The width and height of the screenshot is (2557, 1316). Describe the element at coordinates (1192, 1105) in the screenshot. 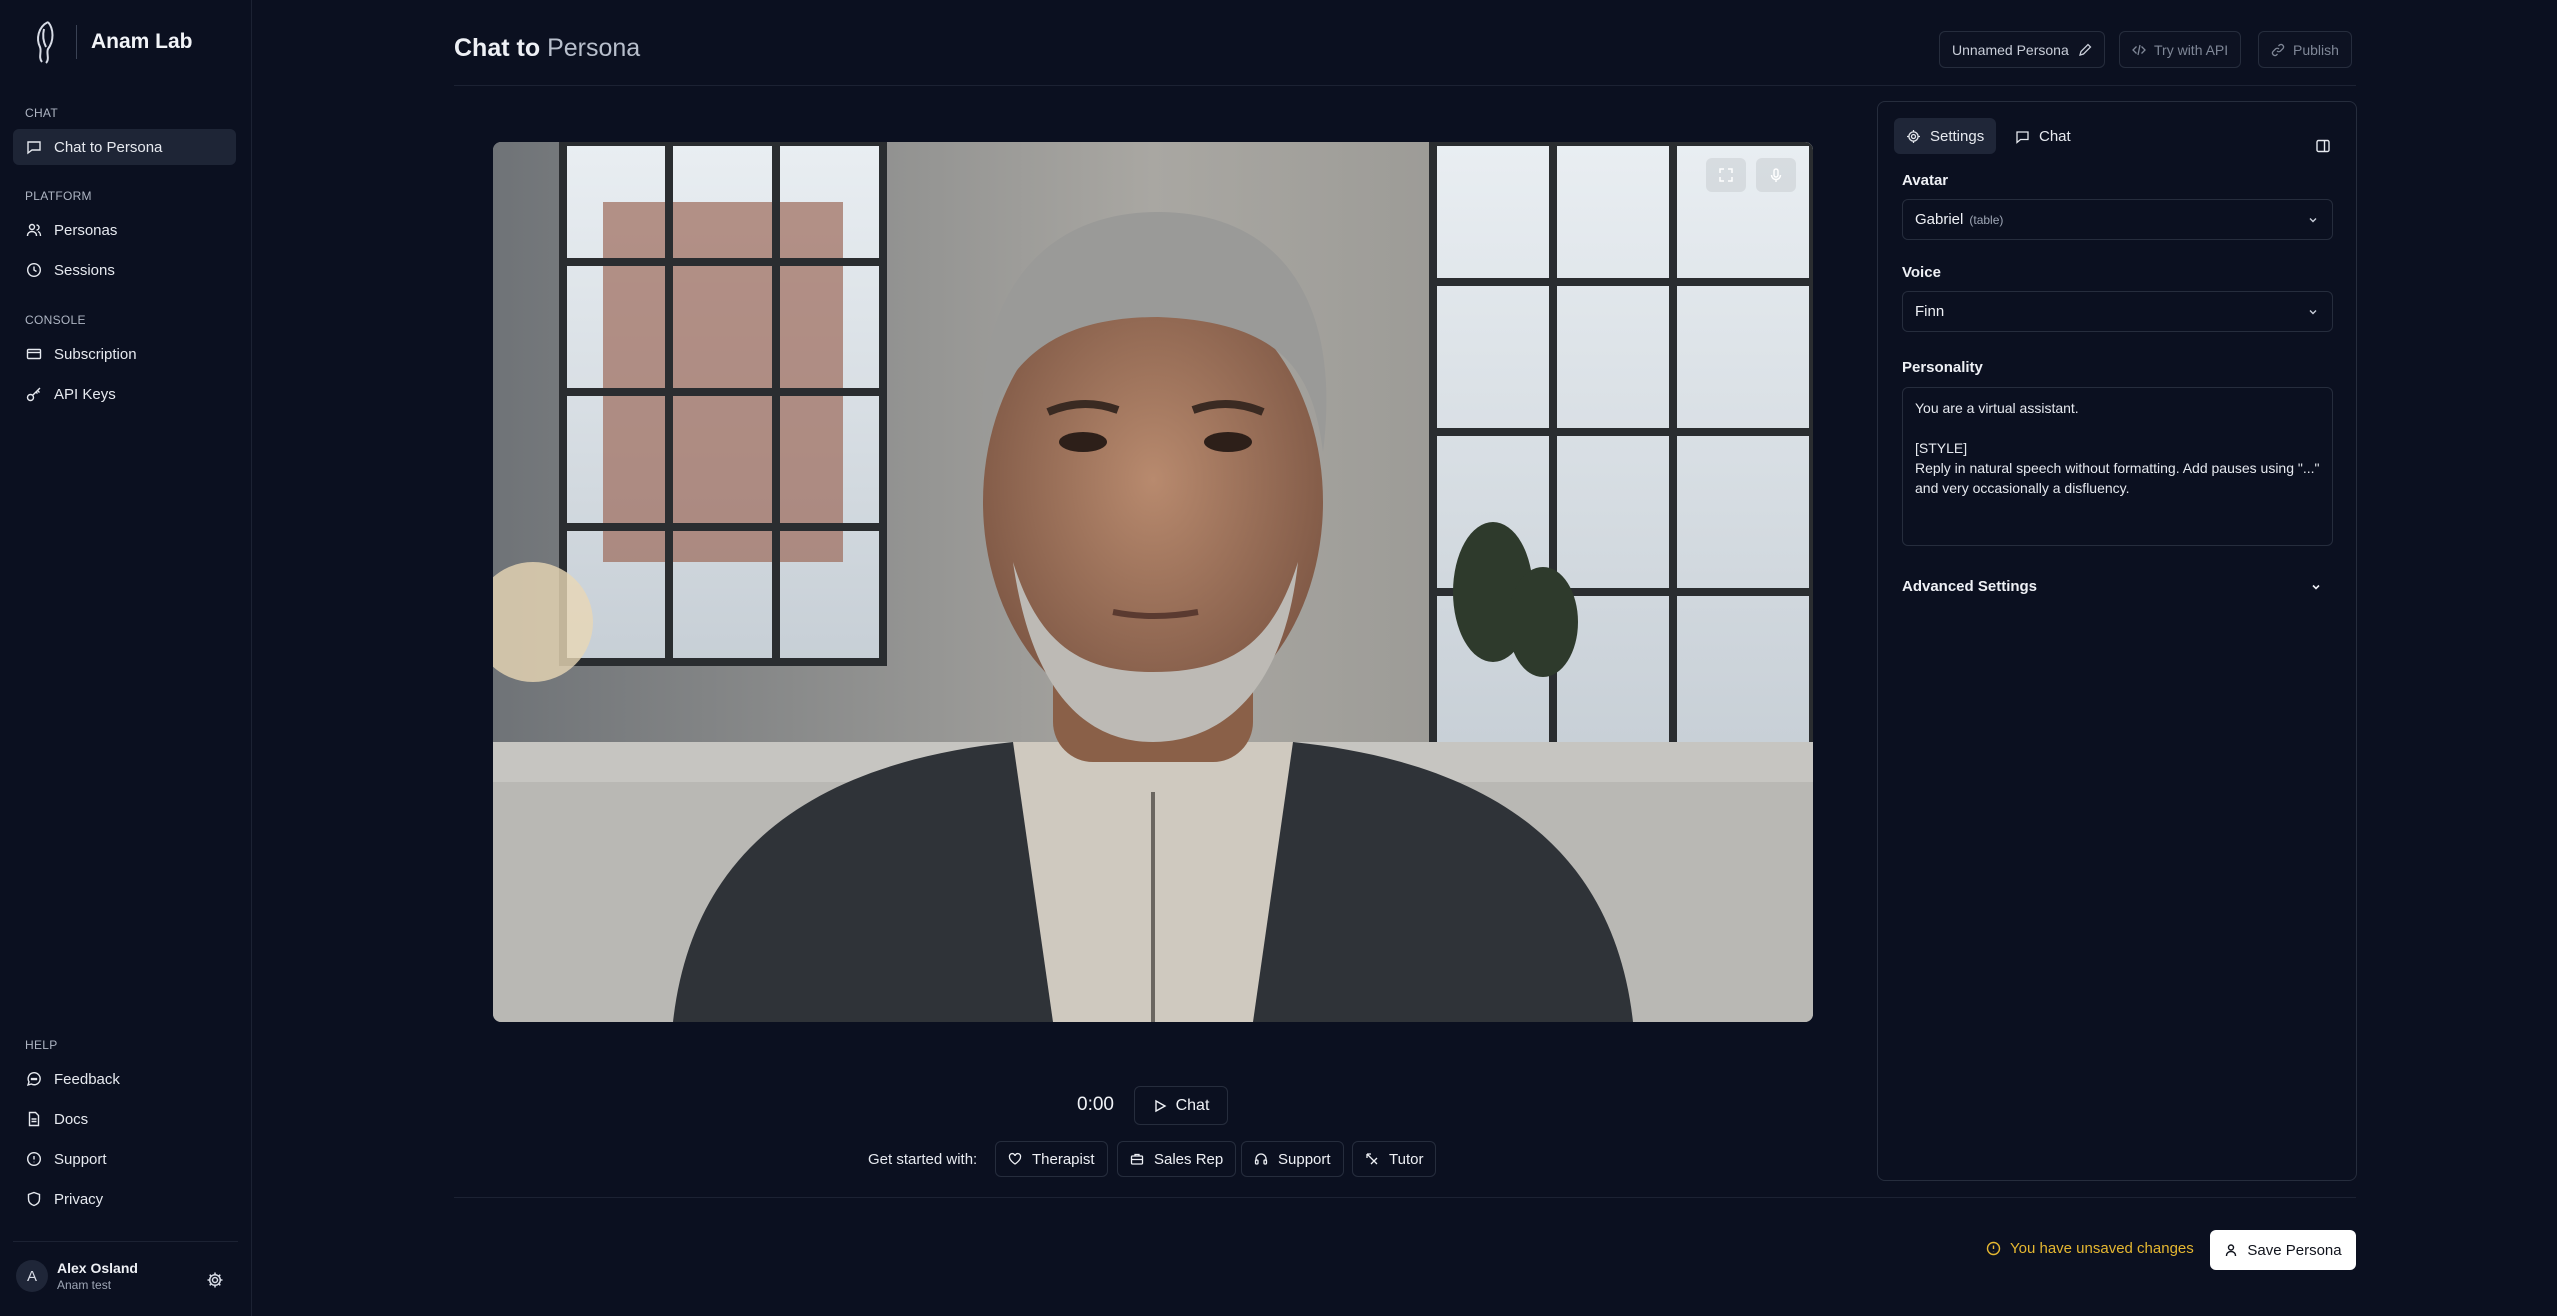

I see `start-chat-label: Chat` at that location.